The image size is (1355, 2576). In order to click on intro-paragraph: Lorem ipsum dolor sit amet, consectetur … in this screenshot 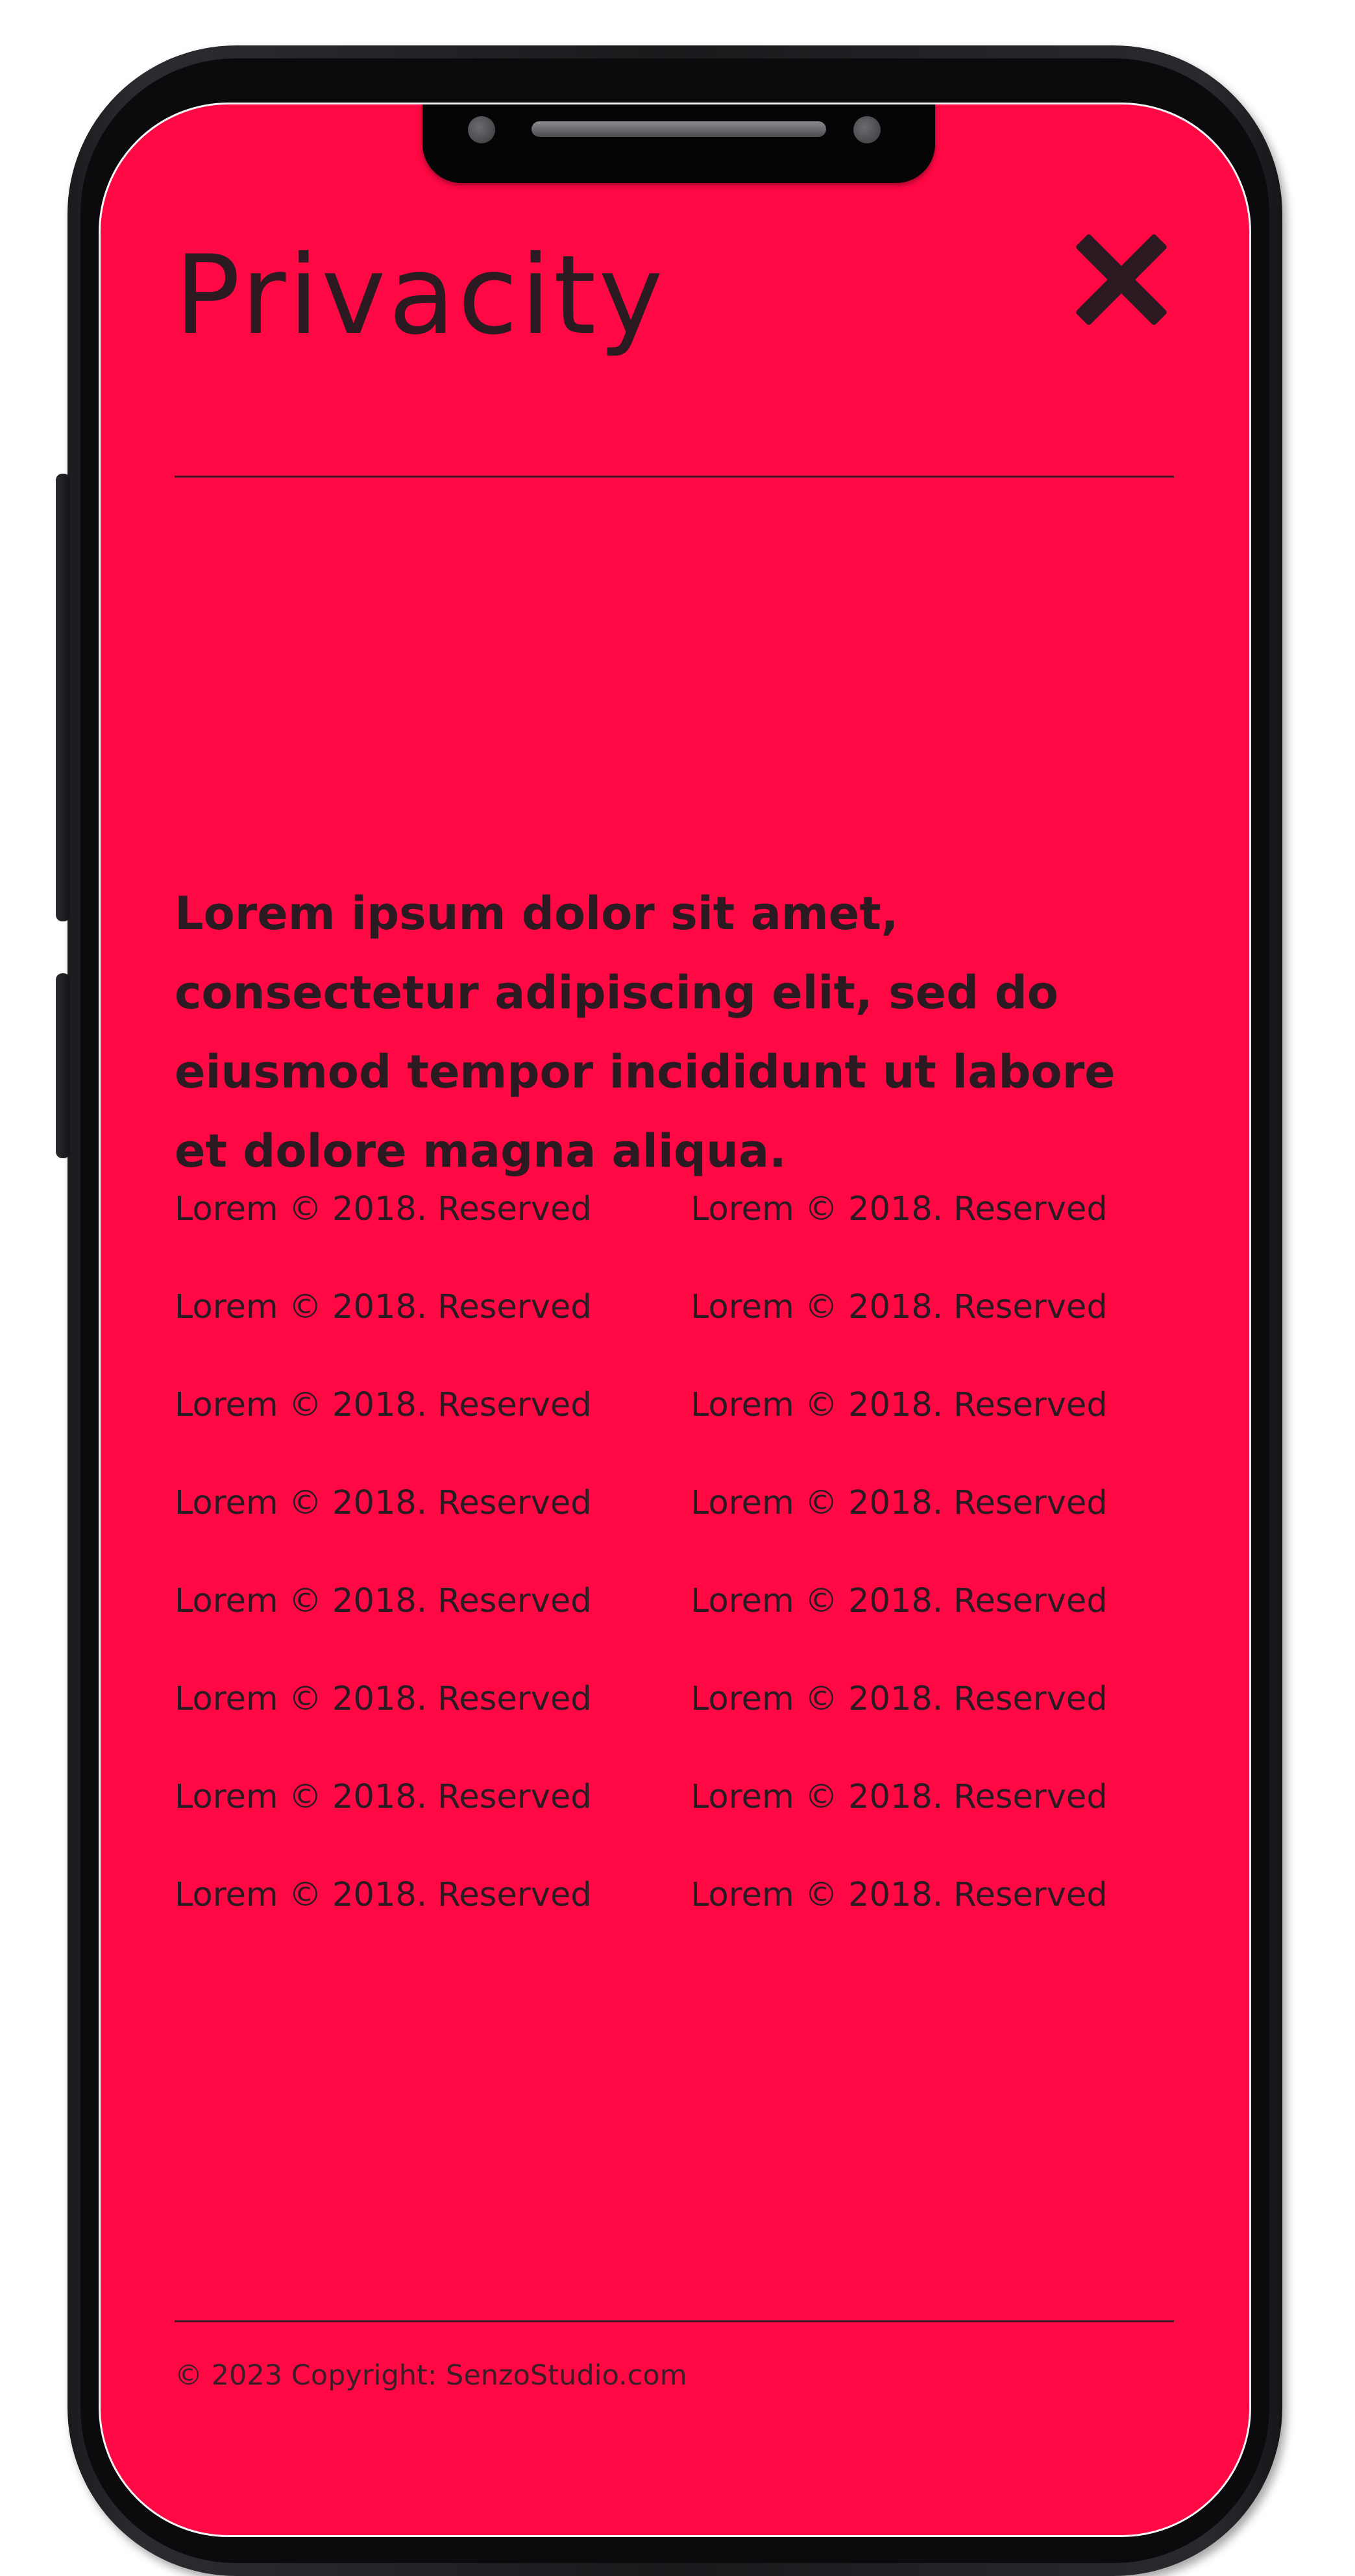, I will do `click(645, 1032)`.